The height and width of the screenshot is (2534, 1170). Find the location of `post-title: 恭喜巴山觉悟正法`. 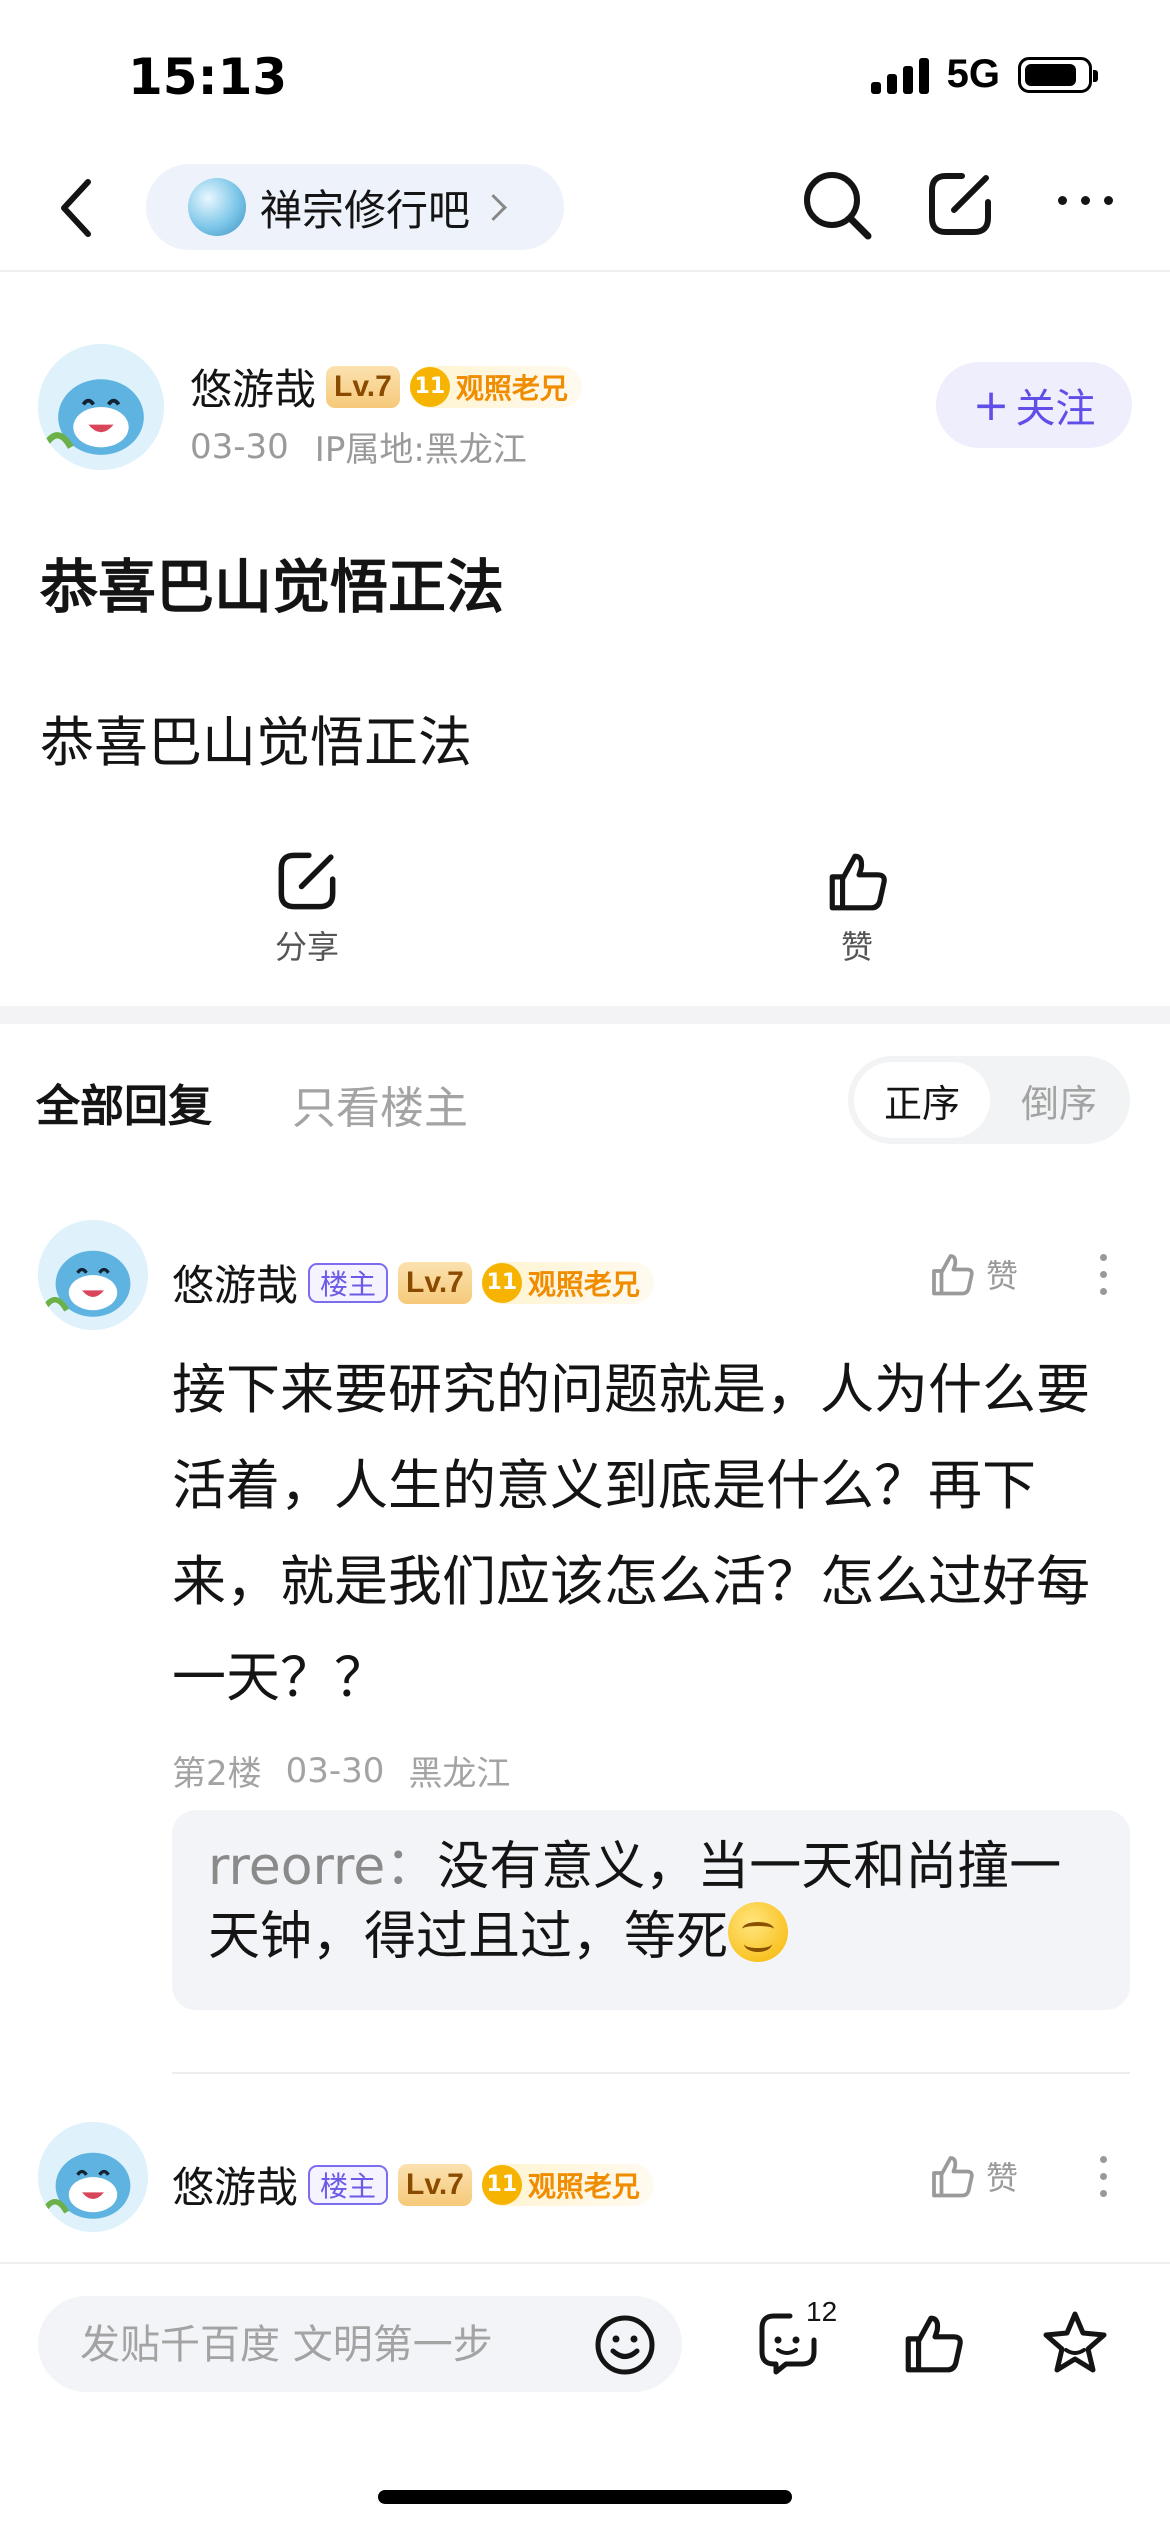

post-title: 恭喜巴山觉悟正法 is located at coordinates (272, 587).